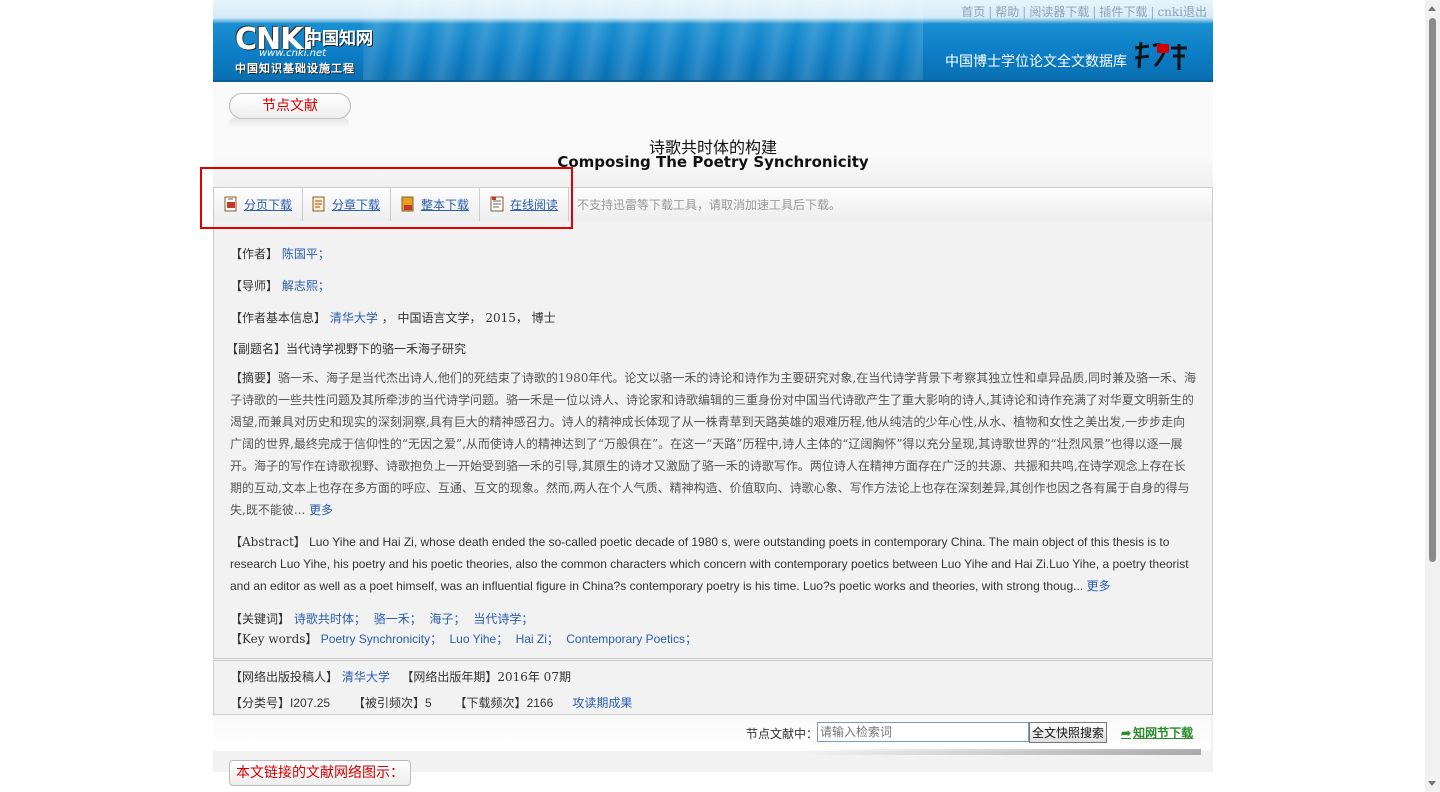 The width and height of the screenshot is (1440, 792). I want to click on keyword-link: 当代诗学；, so click(503, 619).